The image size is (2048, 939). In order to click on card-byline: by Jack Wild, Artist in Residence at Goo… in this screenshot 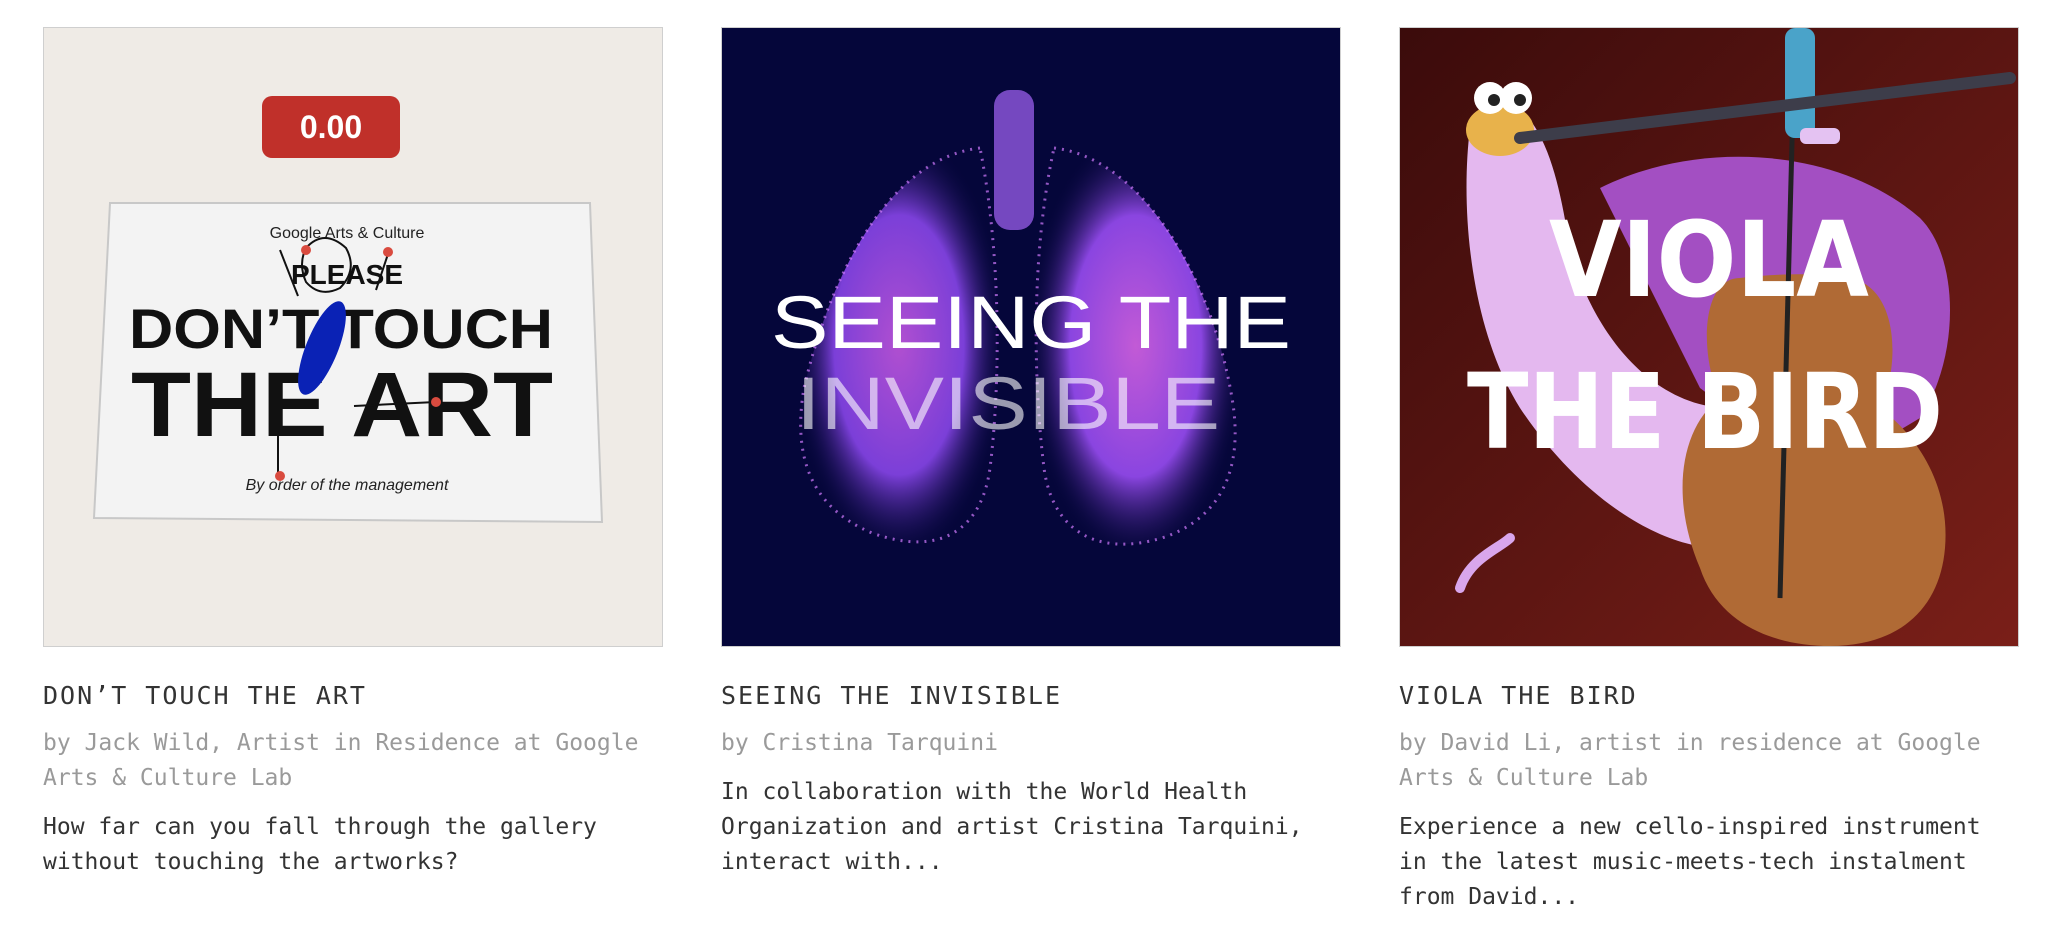, I will do `click(341, 760)`.